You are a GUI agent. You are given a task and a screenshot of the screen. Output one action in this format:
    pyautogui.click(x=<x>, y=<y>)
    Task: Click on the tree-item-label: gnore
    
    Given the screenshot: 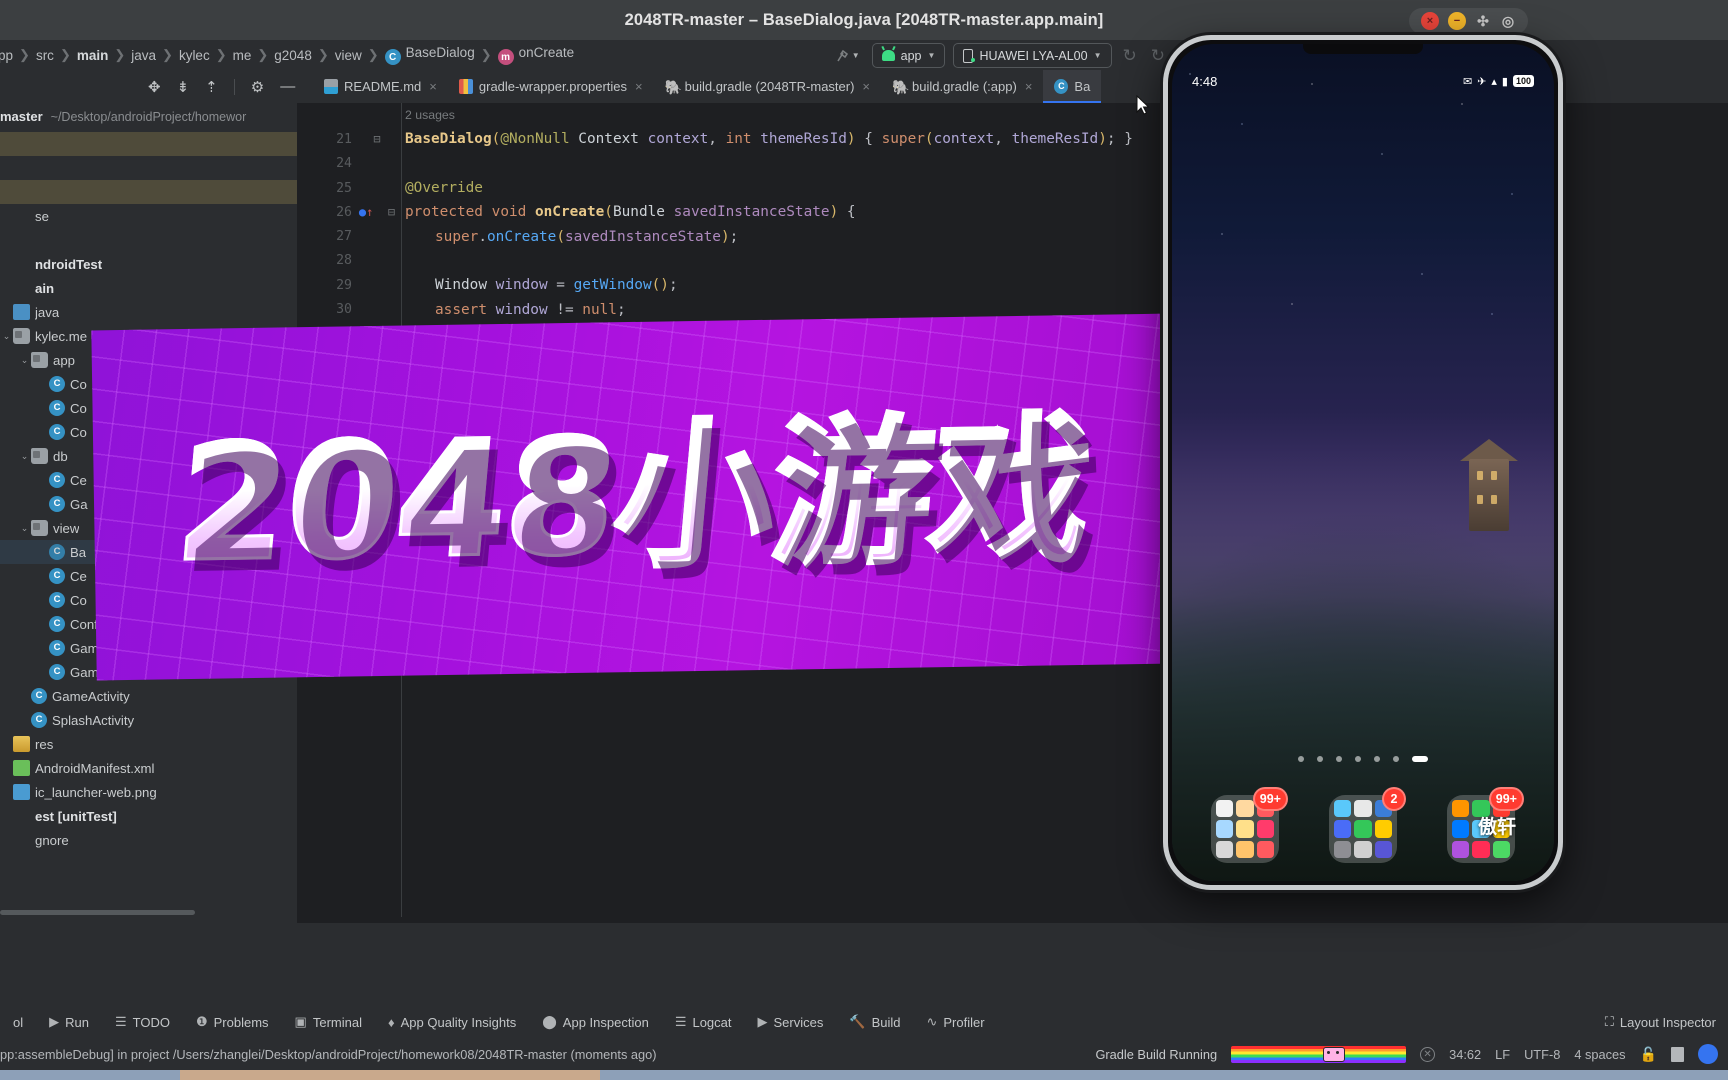 What is the action you would take?
    pyautogui.click(x=52, y=840)
    